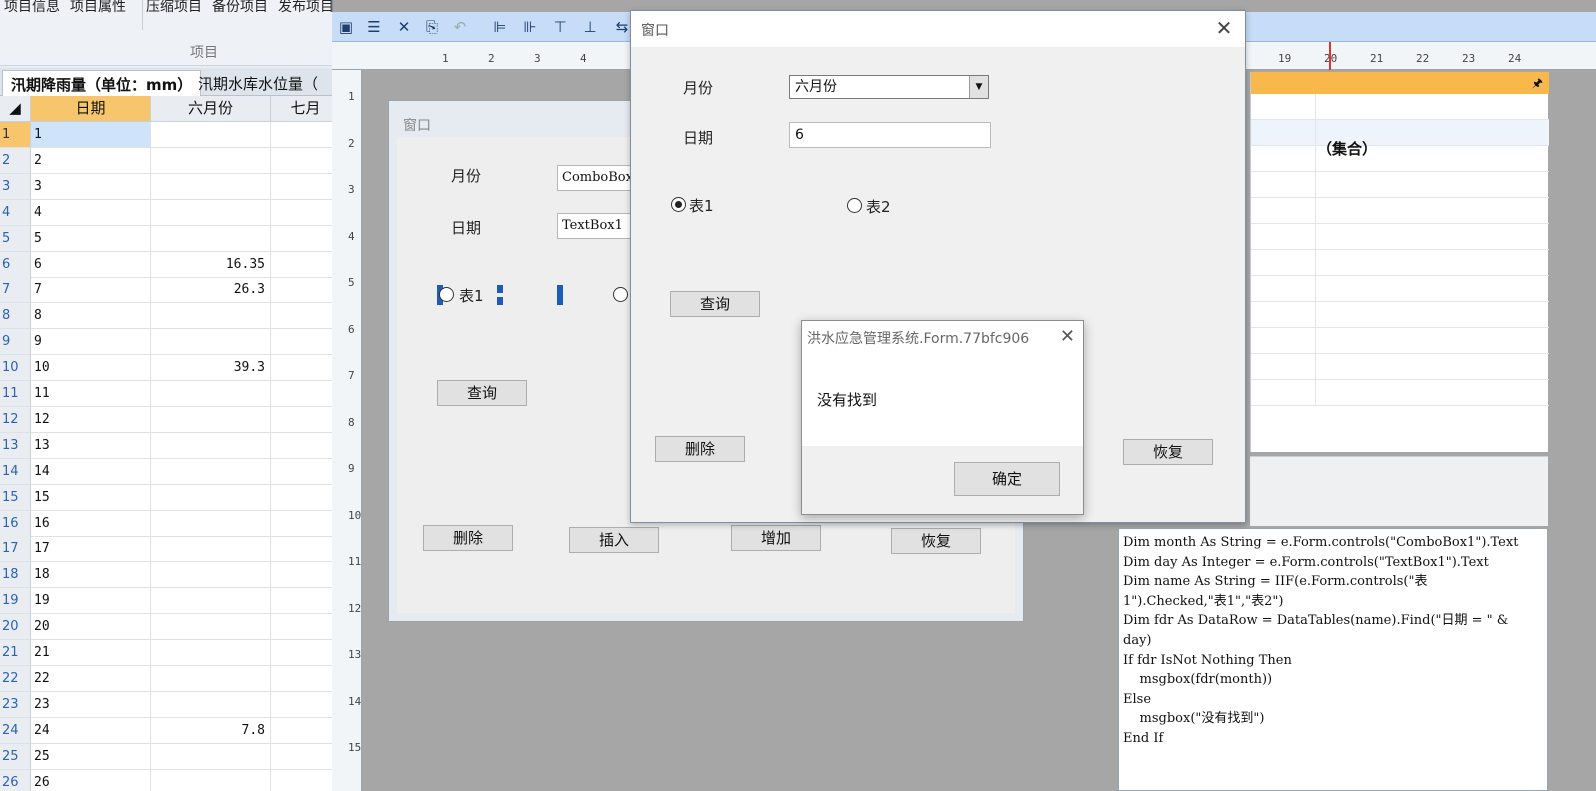 Image resolution: width=1596 pixels, height=791 pixels. Describe the element at coordinates (15, 368) in the screenshot. I see `row-number: 10` at that location.